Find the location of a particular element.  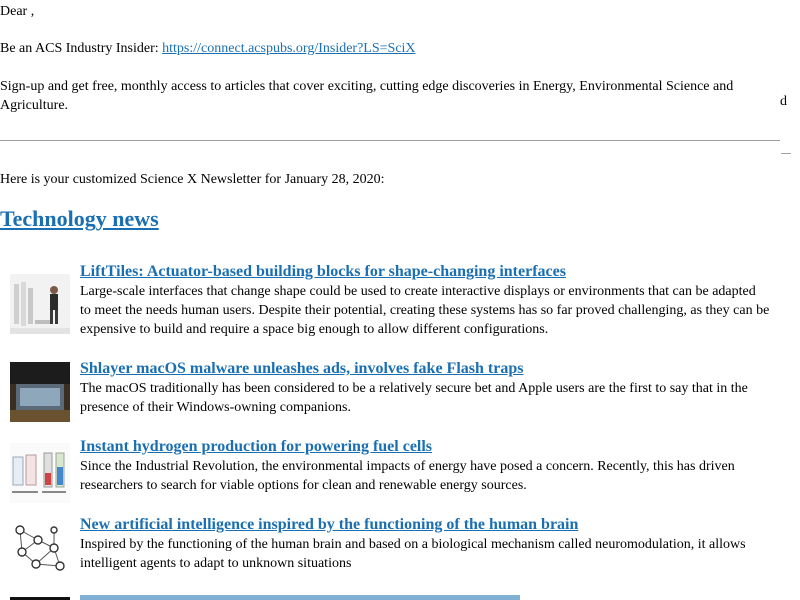

clipped-divider-fragment is located at coordinates (786, 153).